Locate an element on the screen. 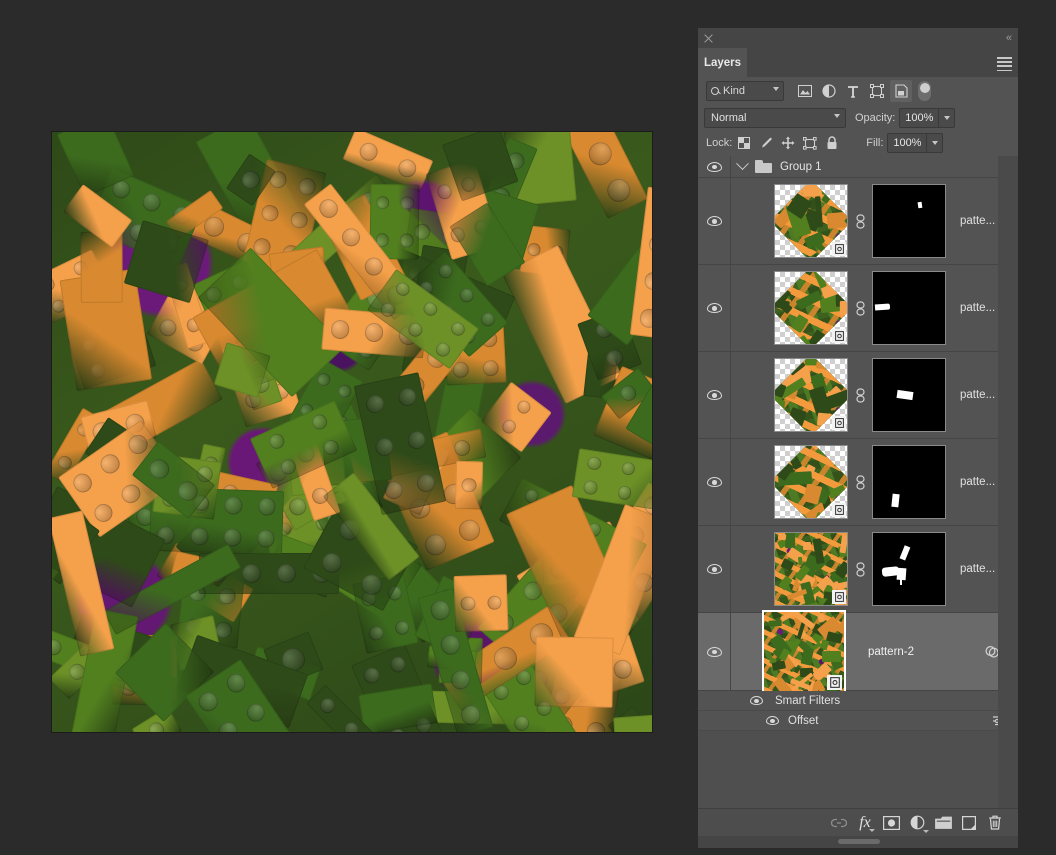 Image resolution: width=1056 pixels, height=855 pixels. layer-list-empty-area is located at coordinates (858, 769).